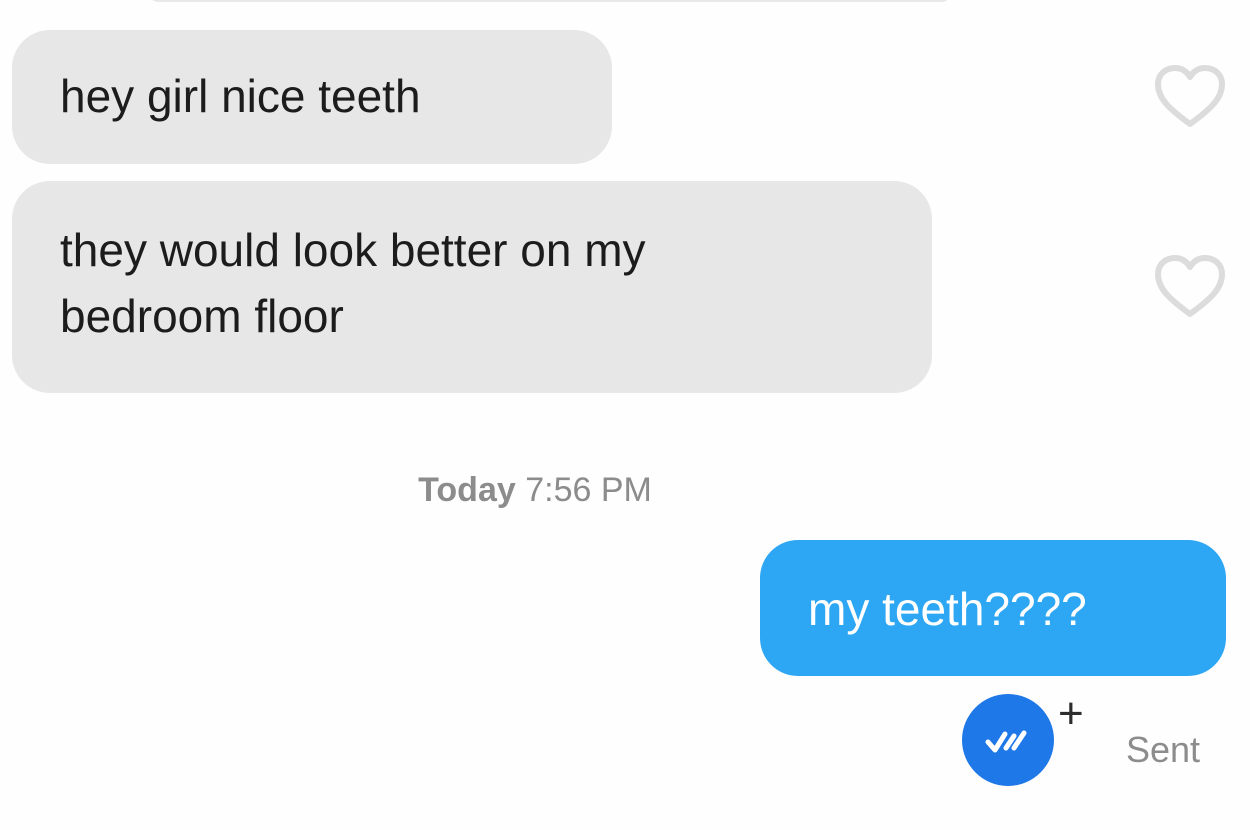 The width and height of the screenshot is (1250, 830). What do you see at coordinates (947, 609) in the screenshot?
I see `message-text: my teeth????` at bounding box center [947, 609].